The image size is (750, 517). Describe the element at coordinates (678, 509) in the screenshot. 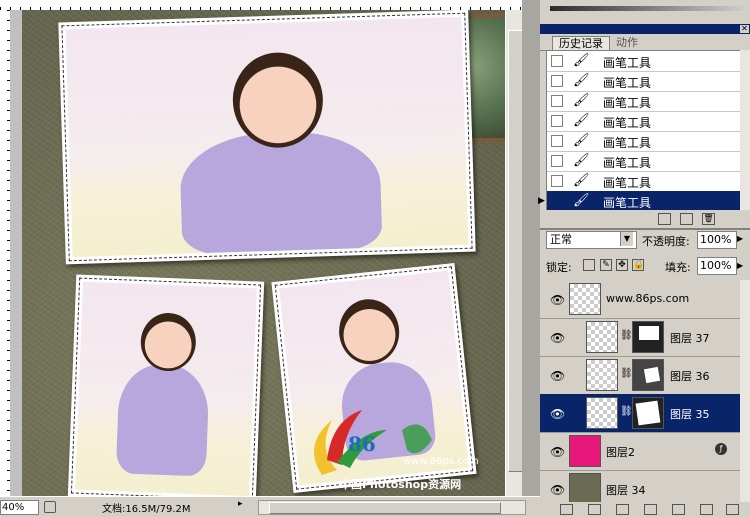

I see `new-group-icon` at that location.